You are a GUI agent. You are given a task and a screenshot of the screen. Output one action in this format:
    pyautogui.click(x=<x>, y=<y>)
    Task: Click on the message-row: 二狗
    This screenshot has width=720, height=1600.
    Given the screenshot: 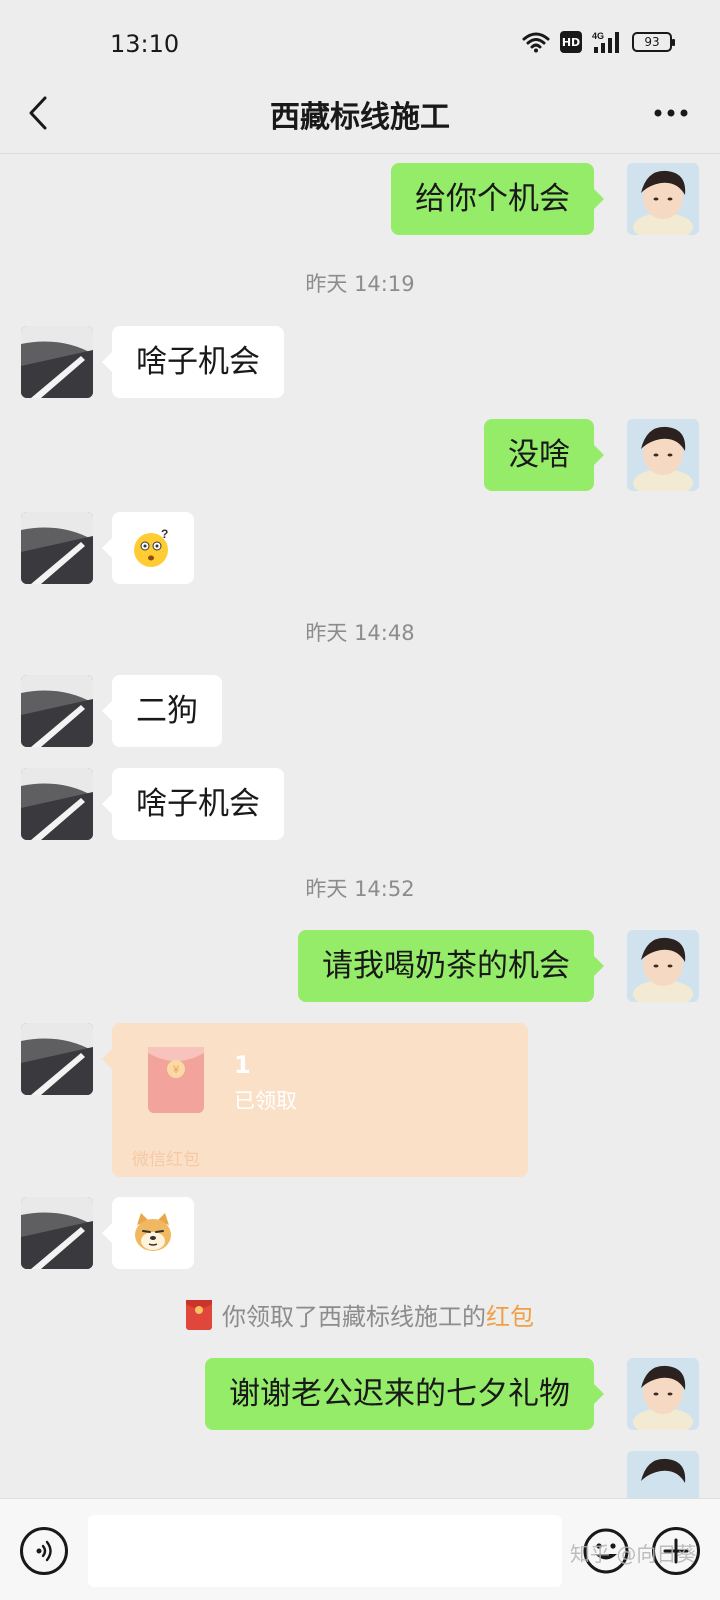 What is the action you would take?
    pyautogui.click(x=360, y=711)
    